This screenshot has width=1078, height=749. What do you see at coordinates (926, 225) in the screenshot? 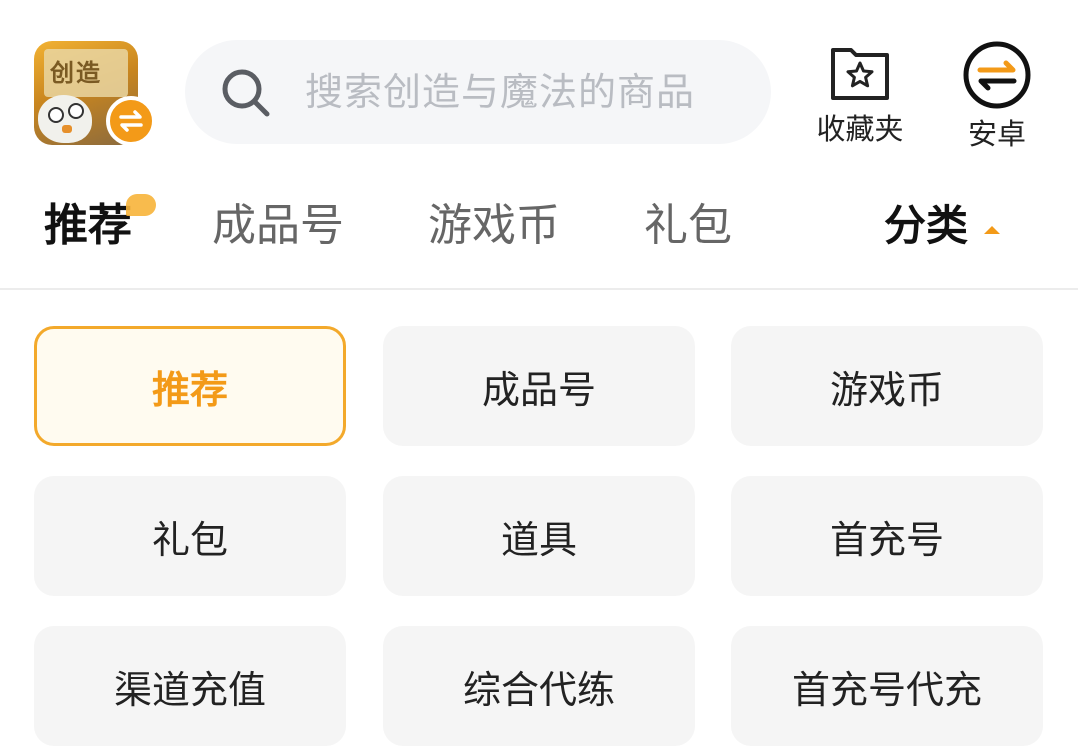
I see `category-toggle-label: 分类` at bounding box center [926, 225].